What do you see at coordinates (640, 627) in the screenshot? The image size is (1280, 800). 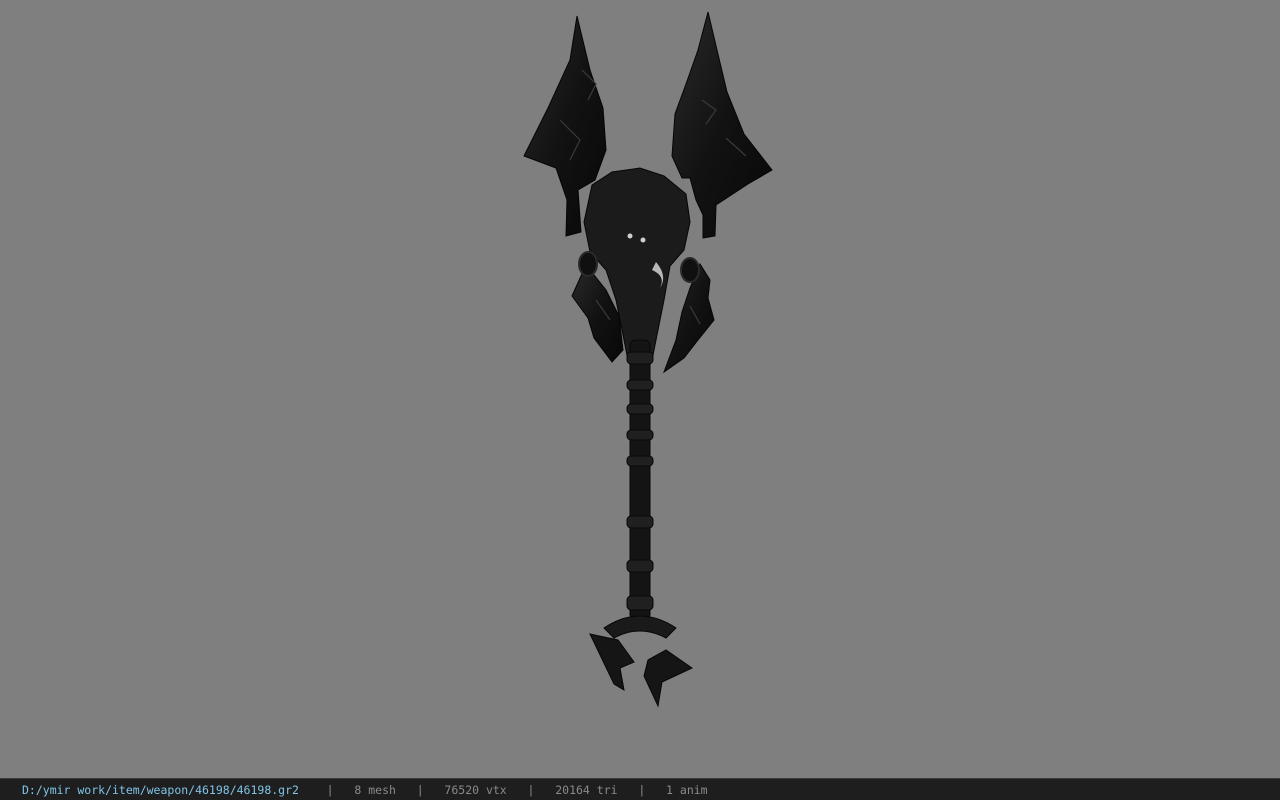 I see `pommel-guard` at bounding box center [640, 627].